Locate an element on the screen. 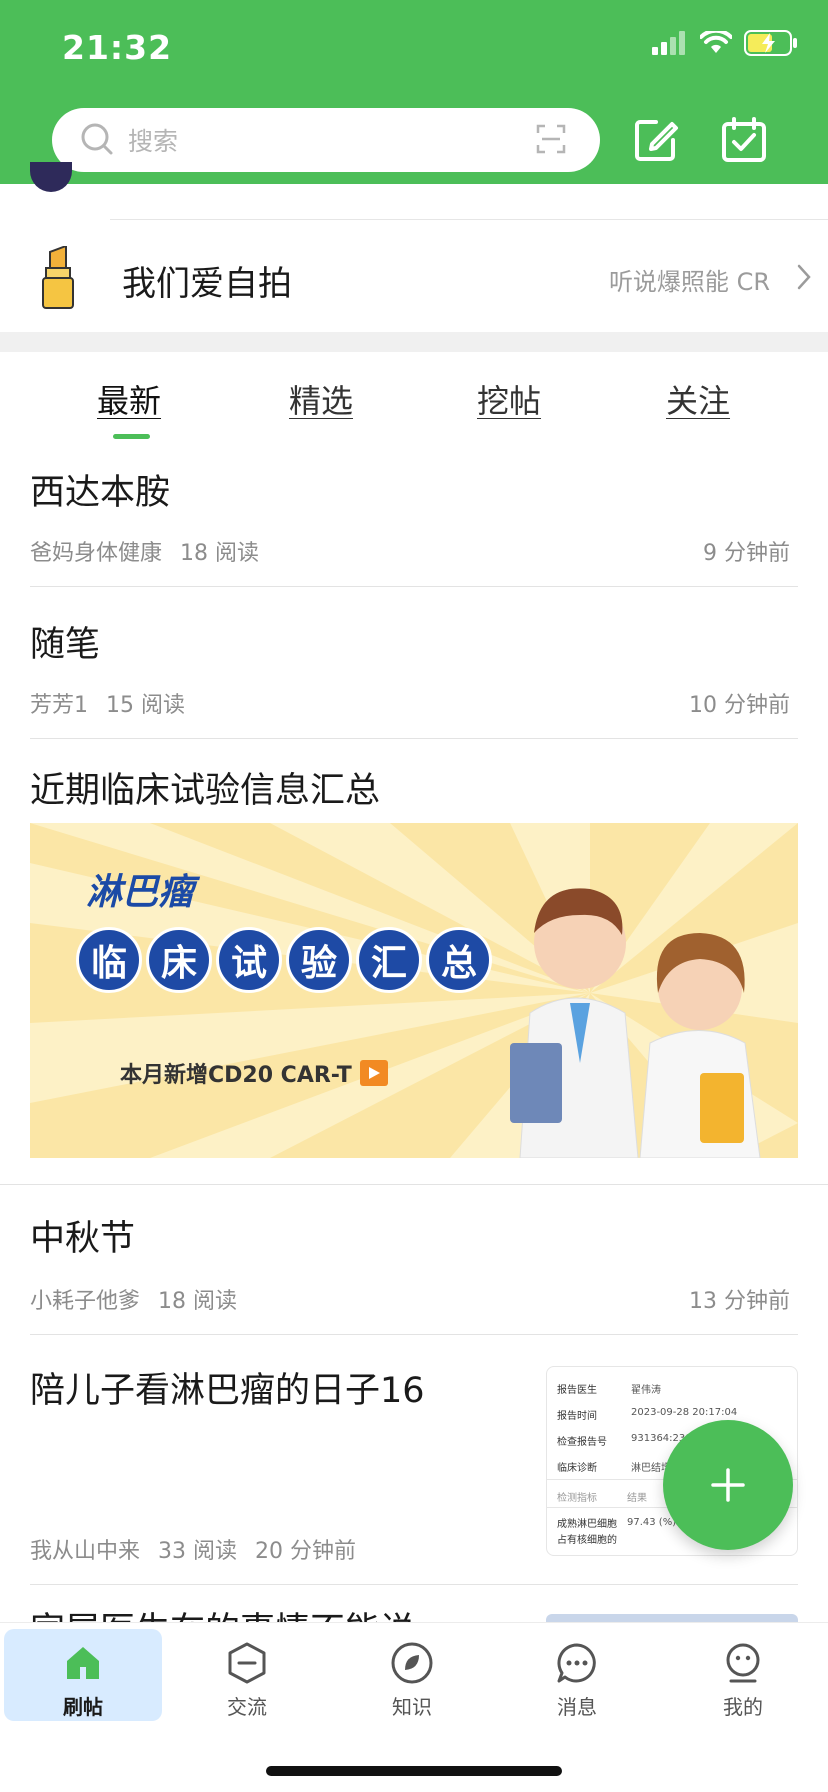 The image size is (828, 1792). report-field-label: 临床诊断 is located at coordinates (577, 1468).